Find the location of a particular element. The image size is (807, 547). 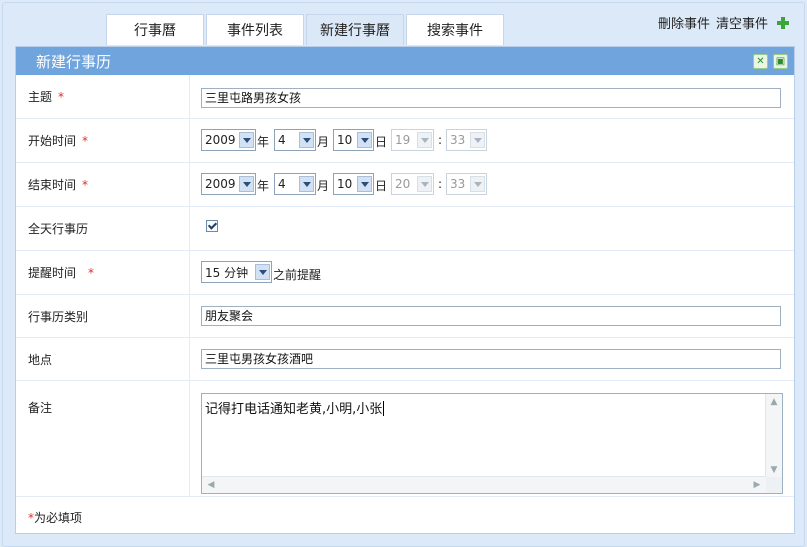

panel-header: 新建行事历 ✕ ▣ is located at coordinates (405, 61).